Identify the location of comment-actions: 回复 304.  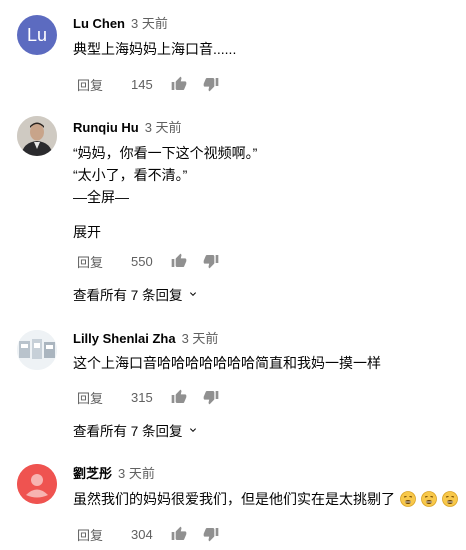
(154, 534).